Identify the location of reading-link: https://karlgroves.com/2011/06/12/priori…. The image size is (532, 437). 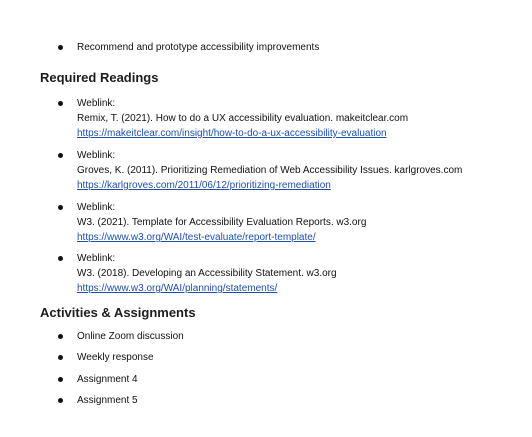
(269, 185).